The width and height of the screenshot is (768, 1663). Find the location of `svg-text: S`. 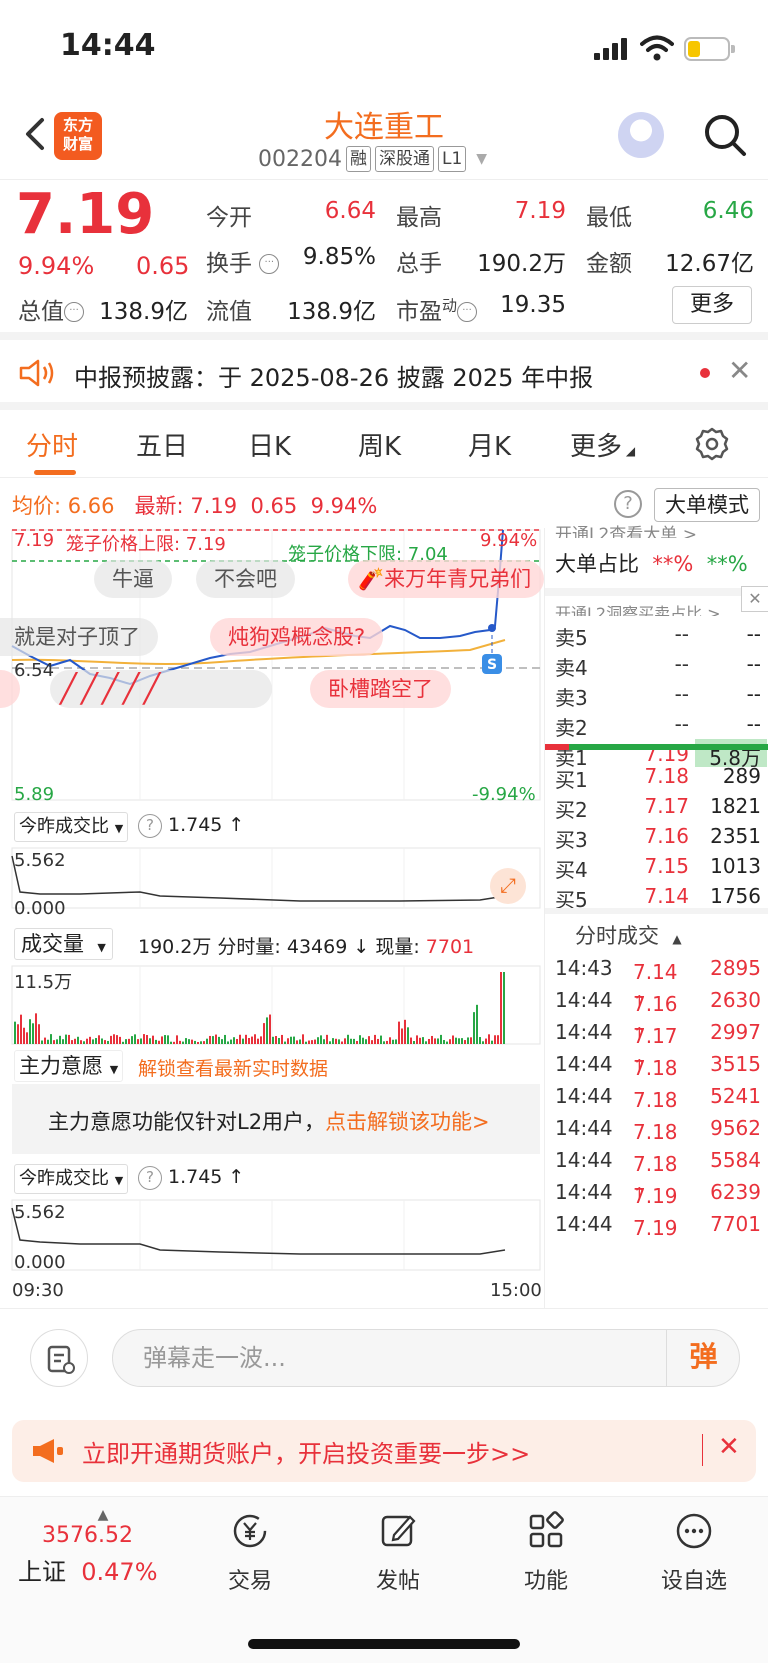

svg-text: S is located at coordinates (492, 665).